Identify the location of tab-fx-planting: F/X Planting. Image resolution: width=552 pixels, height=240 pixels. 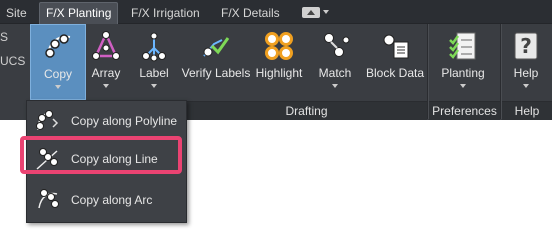
(79, 13).